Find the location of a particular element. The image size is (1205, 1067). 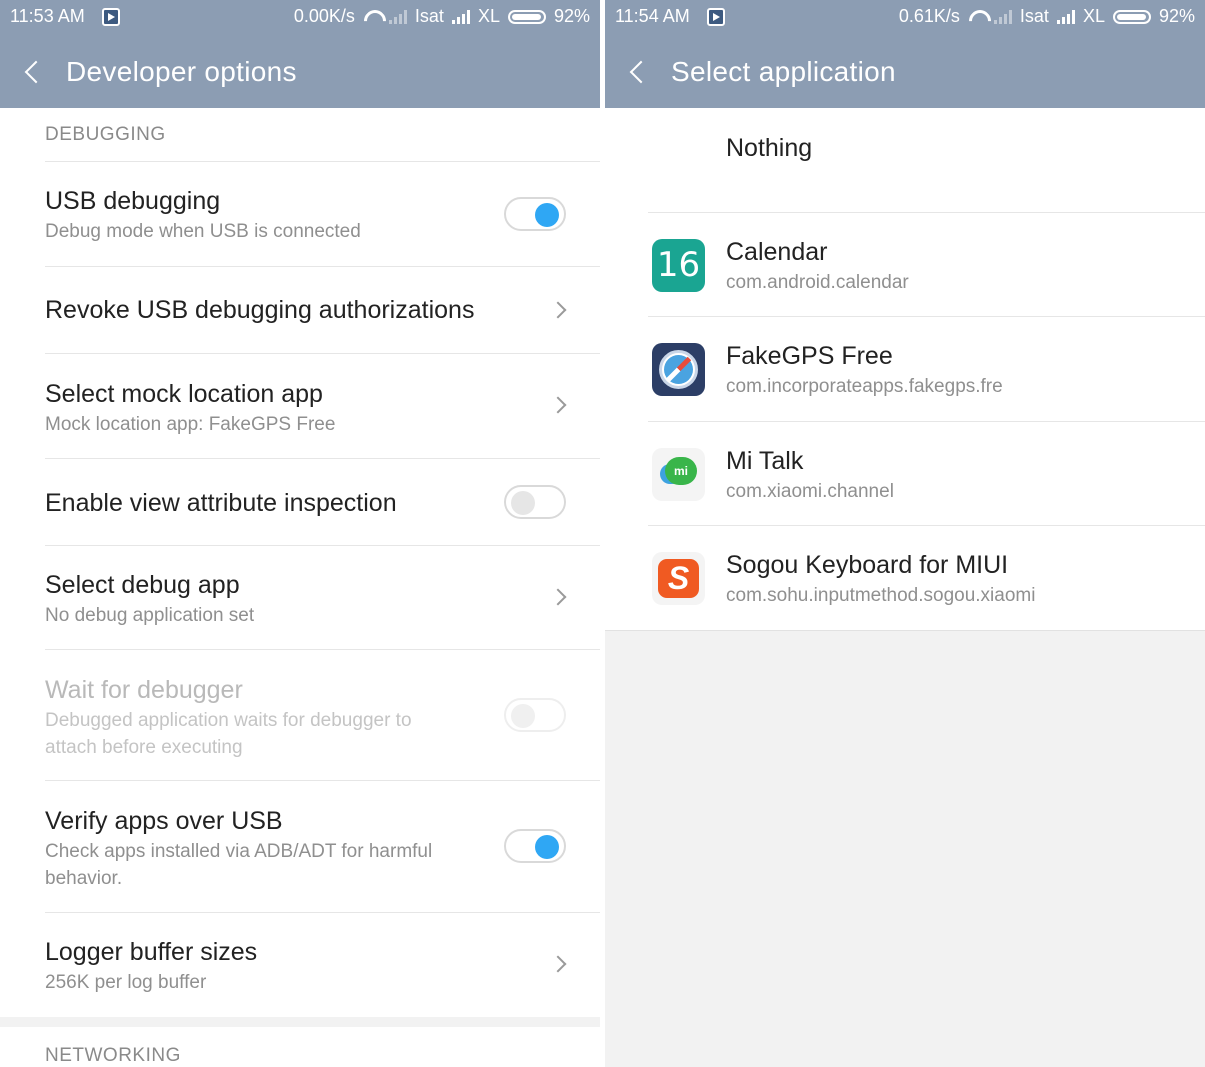

status-bar: 11:53 AM 0.00K/s Isat XL 92% is located at coordinates (300, 18).